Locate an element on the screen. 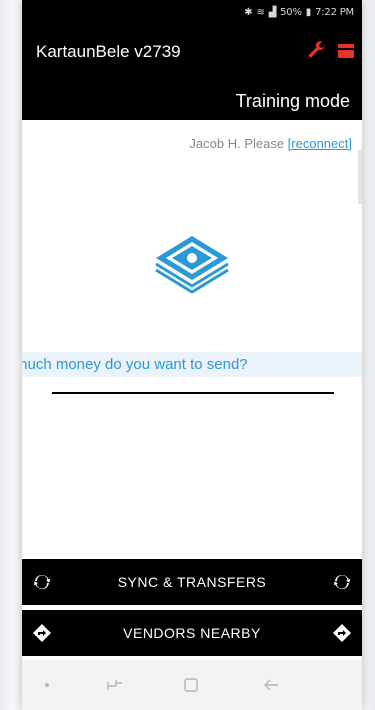  vendors-nearby-label: VENDORS NEARBY is located at coordinates (192, 633).